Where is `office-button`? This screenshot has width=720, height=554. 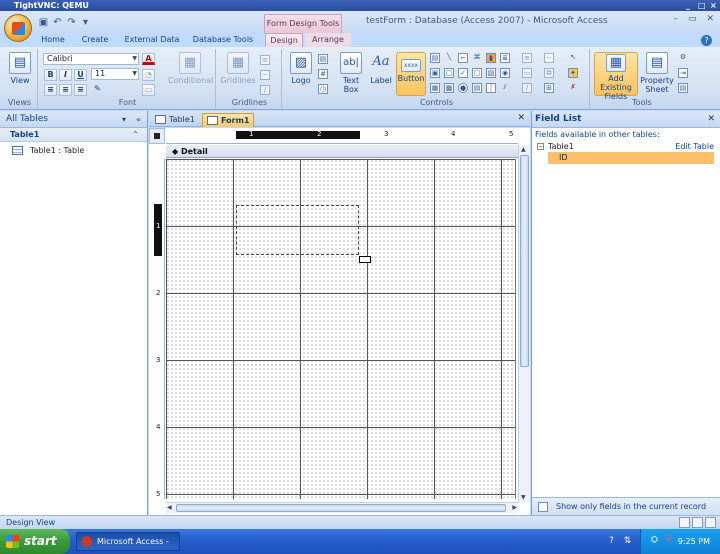 office-button is located at coordinates (18, 28).